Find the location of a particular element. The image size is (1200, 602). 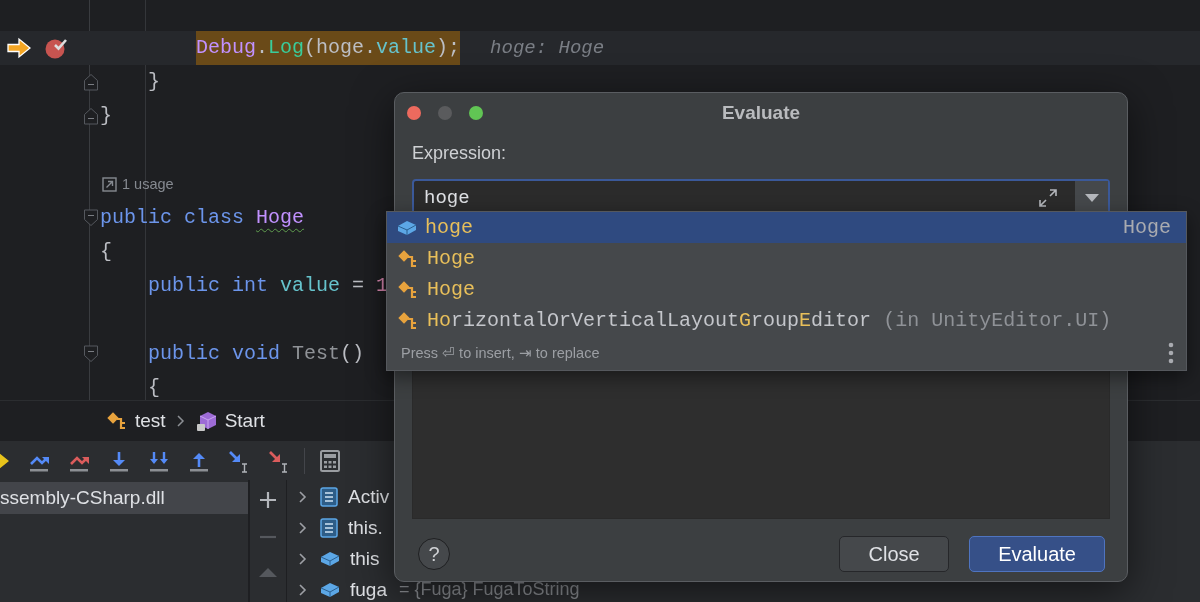

code-line: public int value = 1 is located at coordinates (268, 286).